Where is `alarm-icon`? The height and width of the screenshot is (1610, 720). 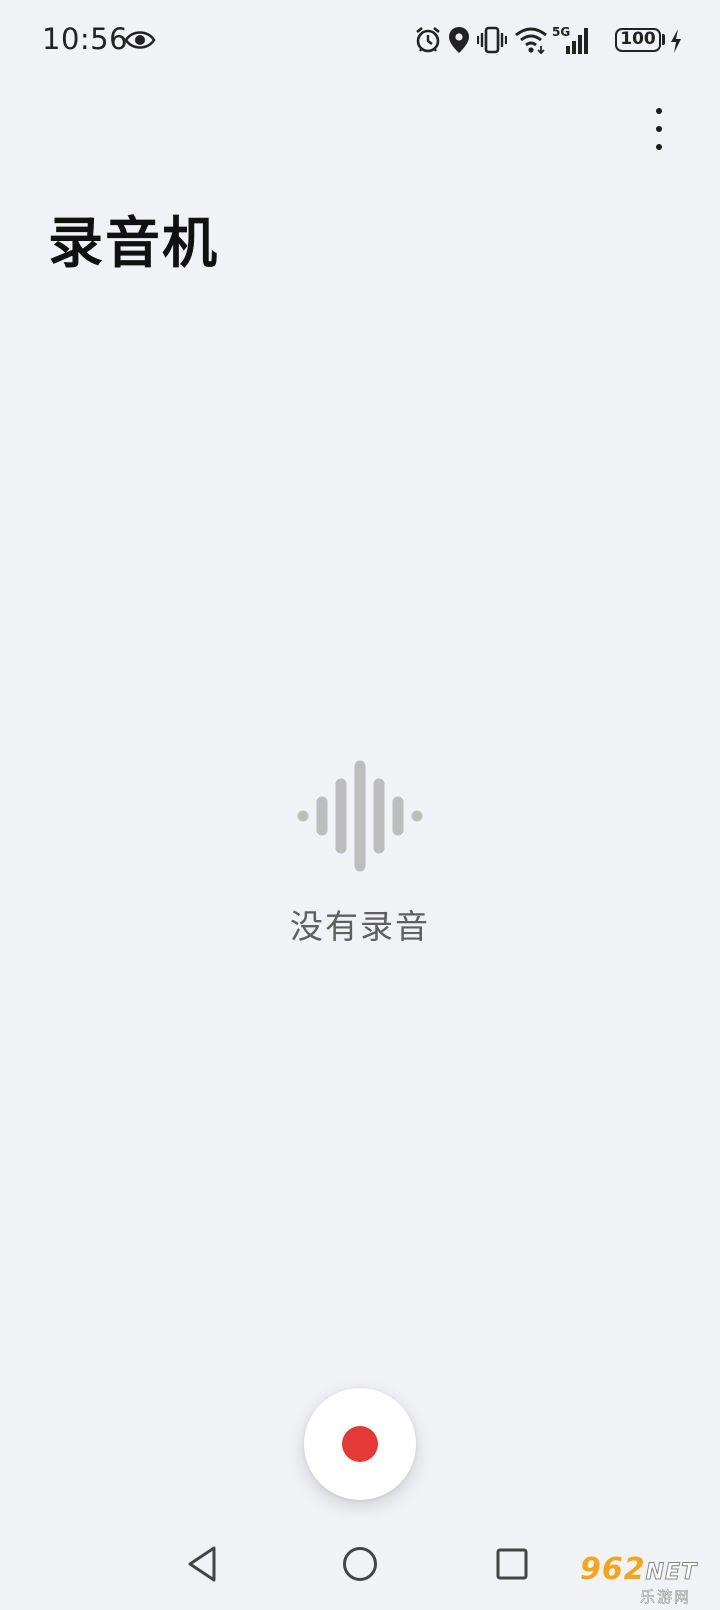 alarm-icon is located at coordinates (428, 39).